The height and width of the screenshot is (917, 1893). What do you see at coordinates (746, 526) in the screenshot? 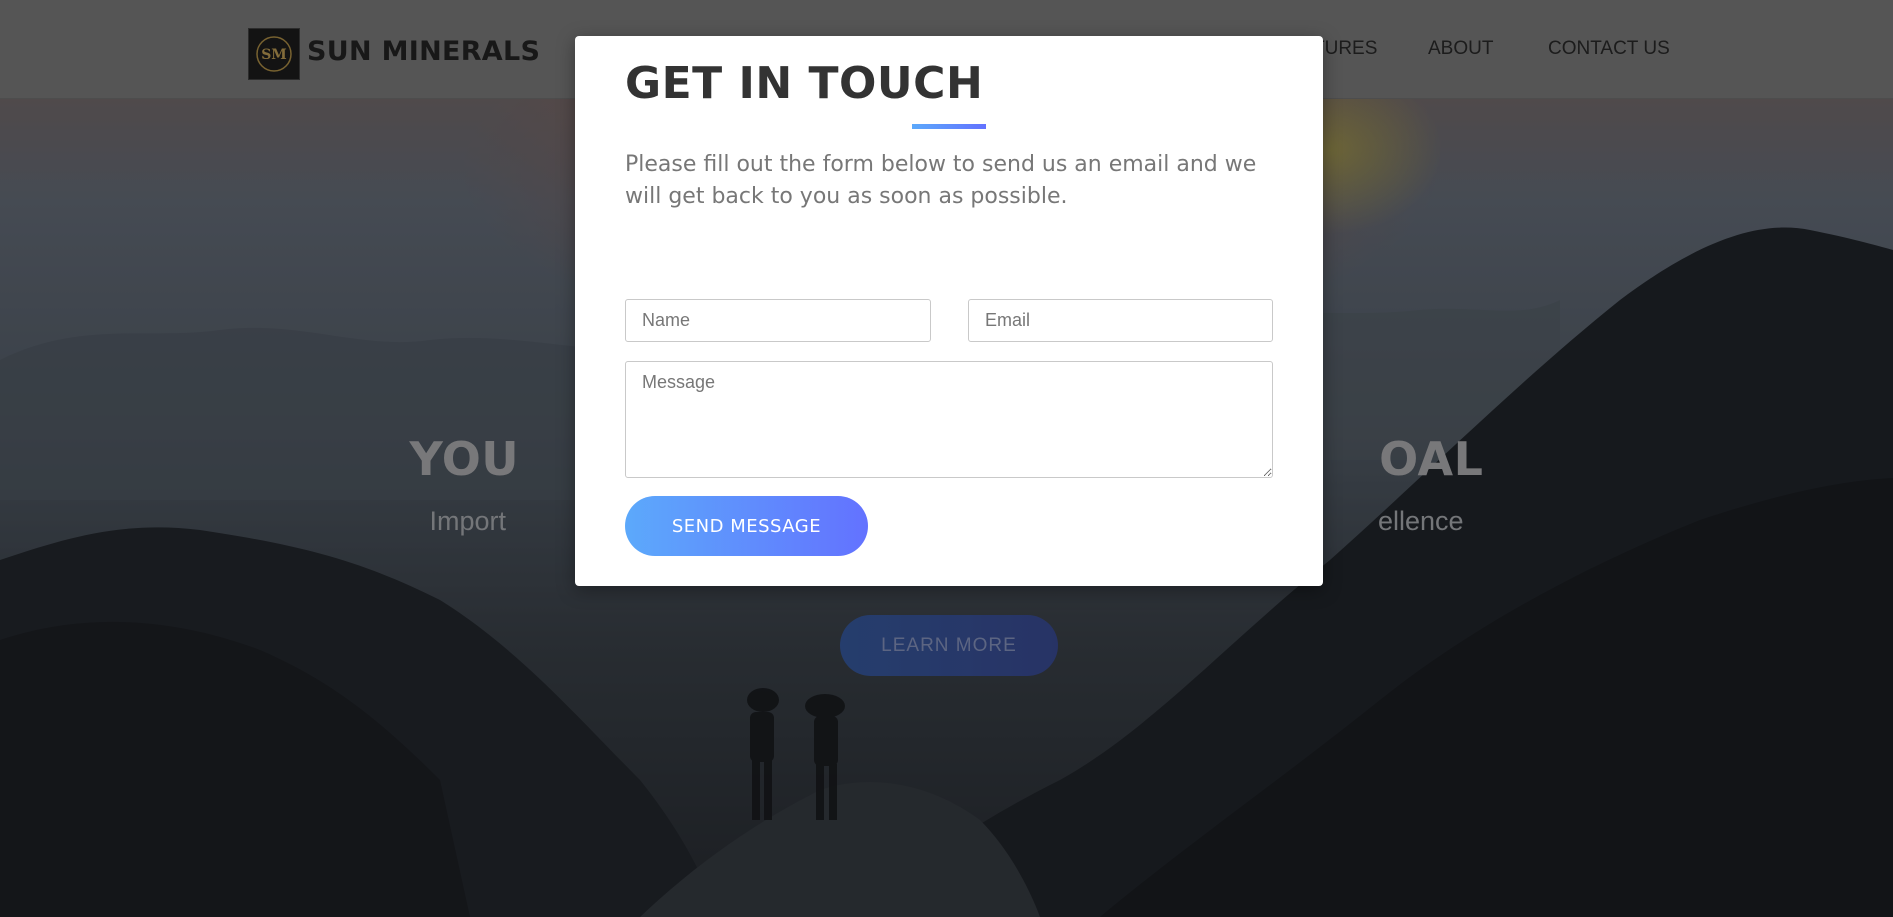
I see `send-message-button: SEND MESSAGE` at bounding box center [746, 526].